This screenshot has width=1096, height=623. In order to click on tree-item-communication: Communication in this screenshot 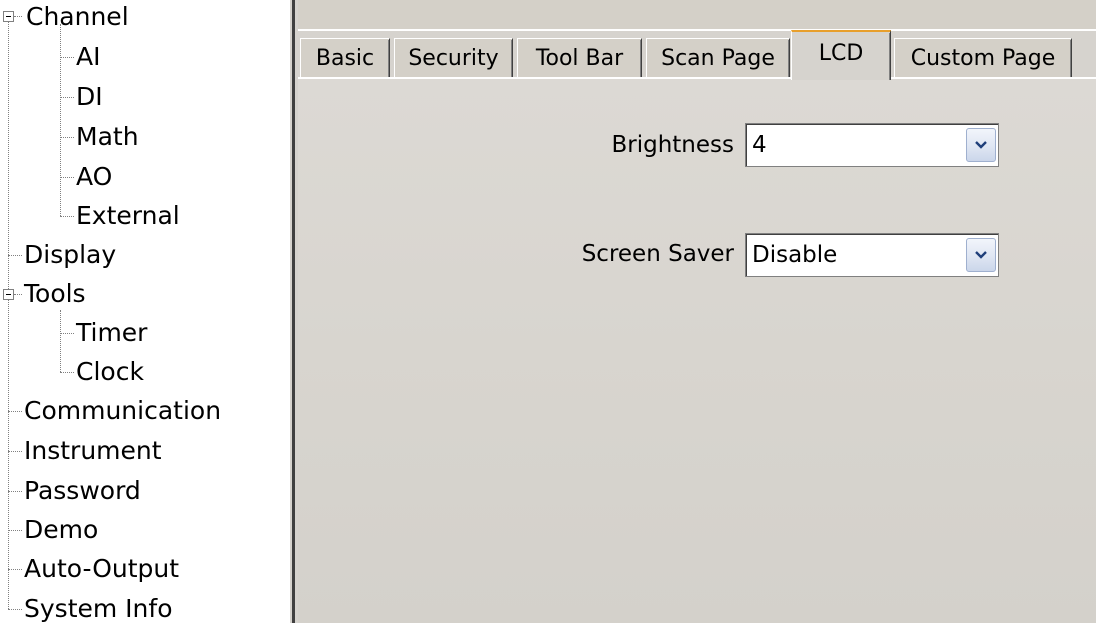, I will do `click(122, 410)`.